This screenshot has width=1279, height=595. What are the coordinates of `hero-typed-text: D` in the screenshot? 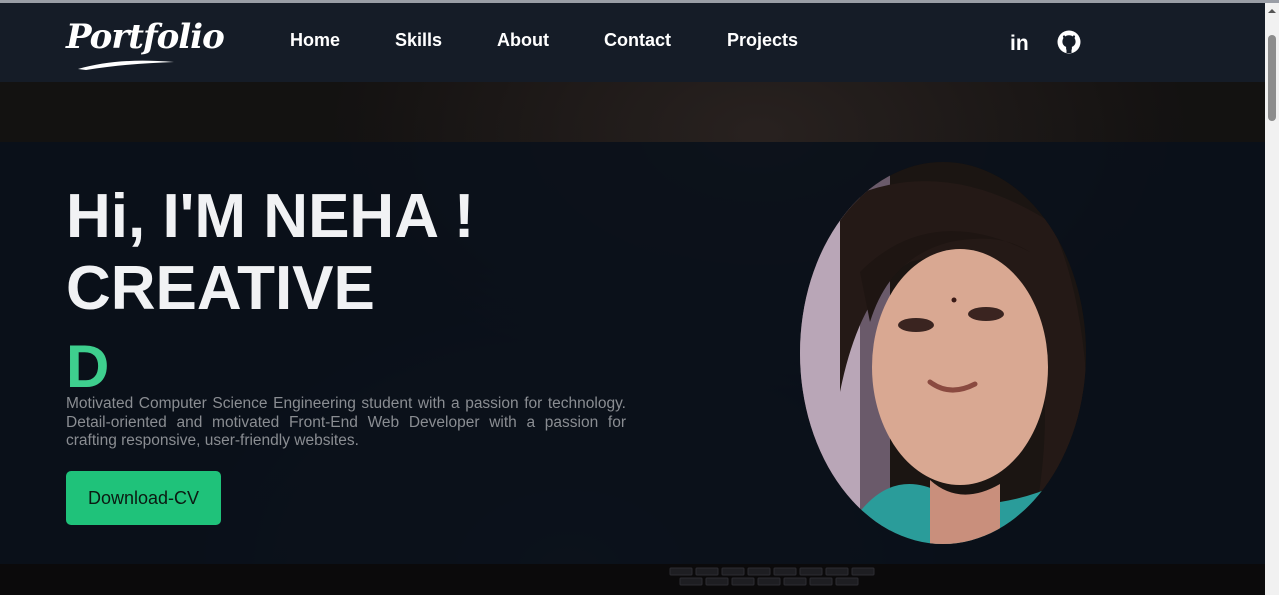 It's located at (88, 366).